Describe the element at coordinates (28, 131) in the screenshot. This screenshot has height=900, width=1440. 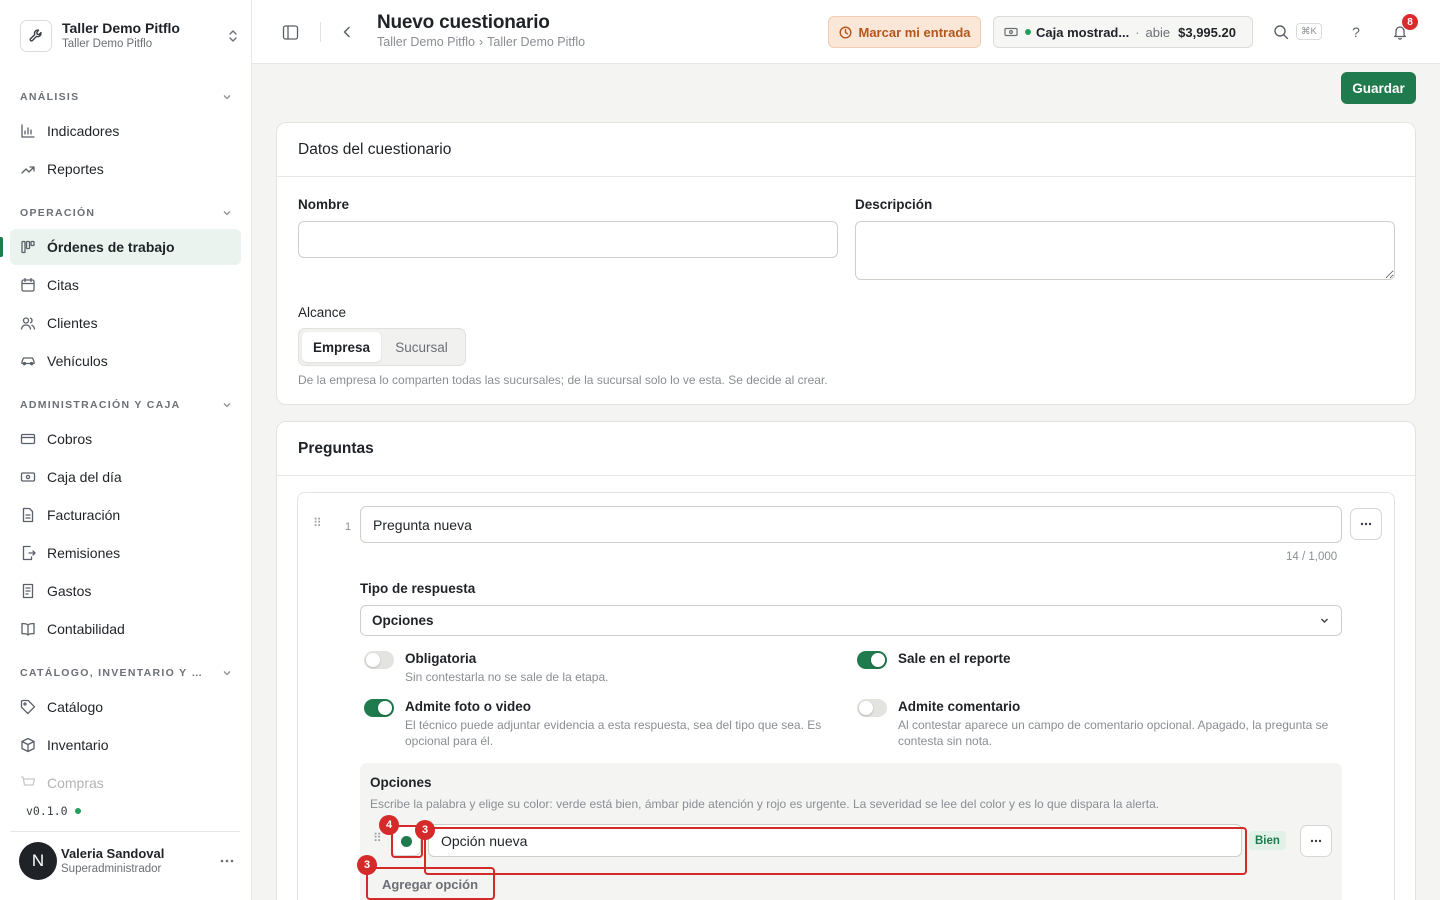
I see `bar-chart-icon` at that location.